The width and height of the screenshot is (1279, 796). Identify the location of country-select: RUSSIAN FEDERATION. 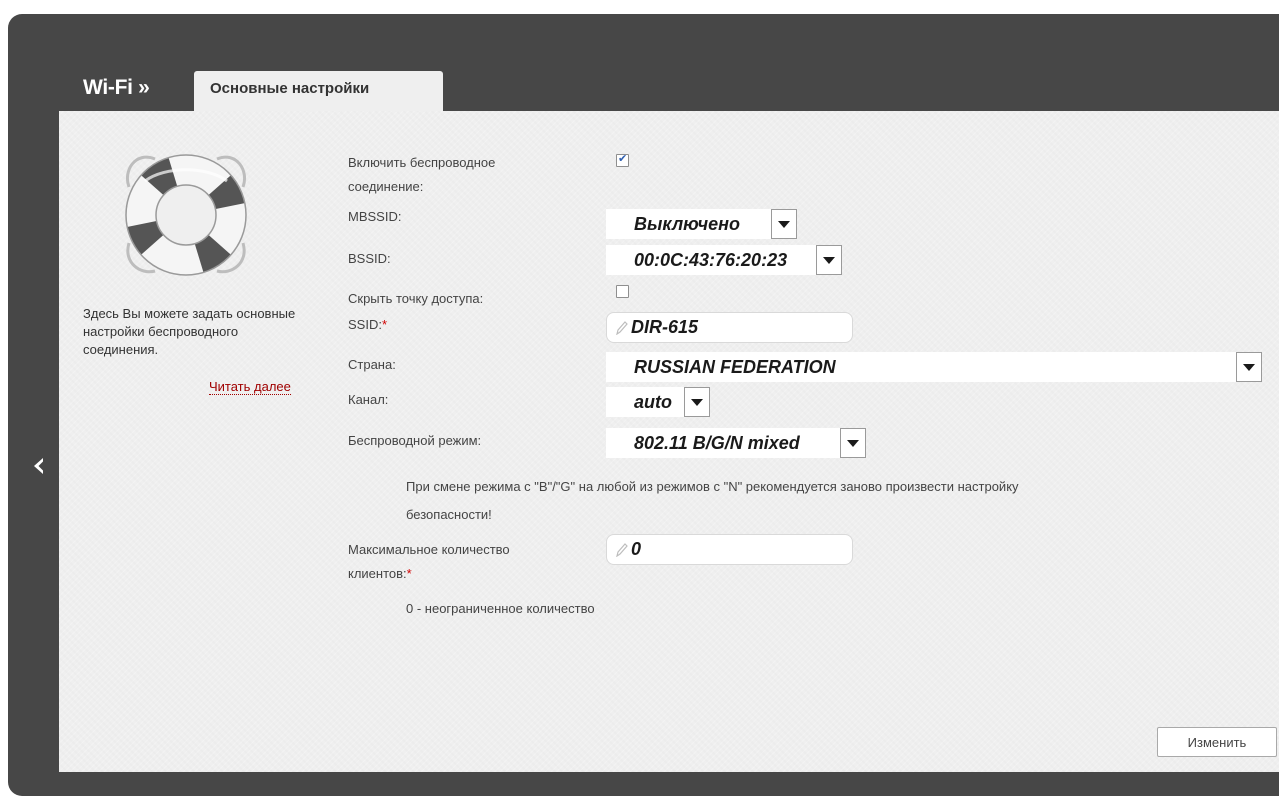
(934, 367).